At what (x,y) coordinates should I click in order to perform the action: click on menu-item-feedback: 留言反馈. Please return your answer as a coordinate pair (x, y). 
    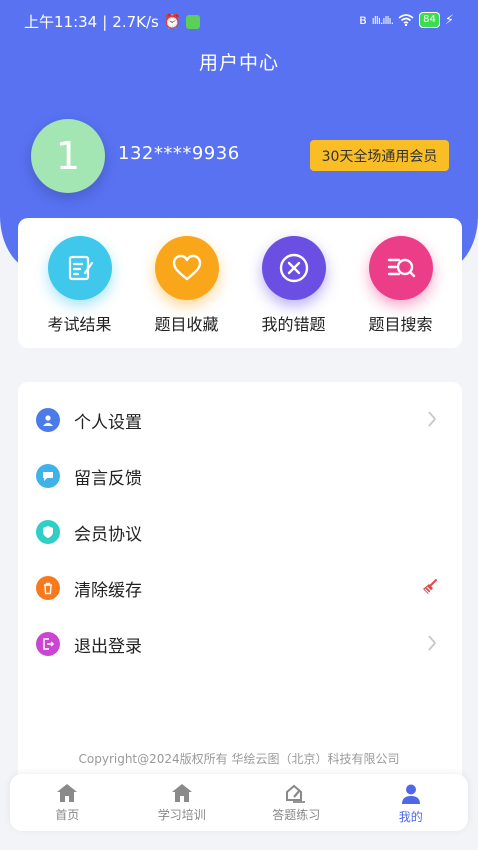
    Looking at the image, I should click on (249, 476).